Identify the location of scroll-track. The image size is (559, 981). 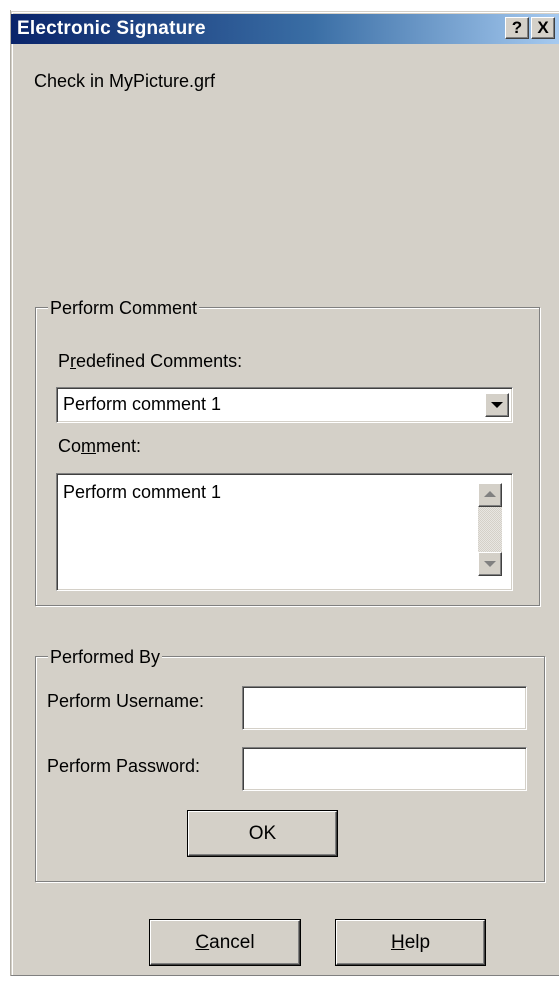
(490, 529).